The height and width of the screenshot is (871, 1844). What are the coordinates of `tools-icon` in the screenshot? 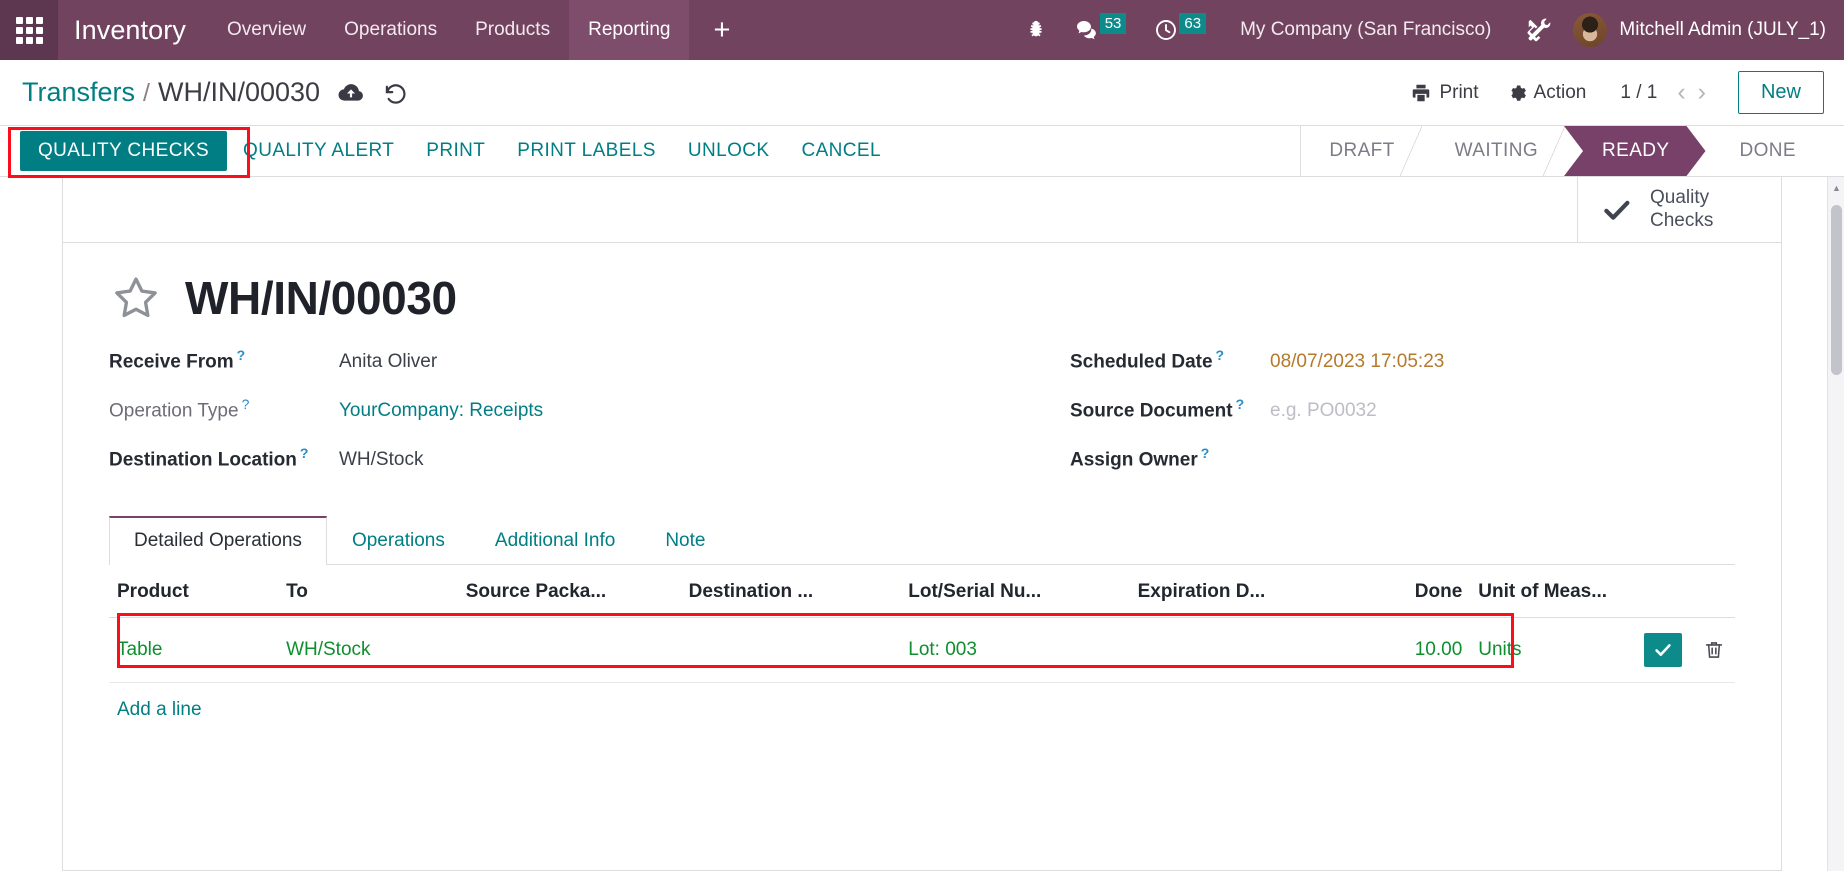 It's located at (1539, 30).